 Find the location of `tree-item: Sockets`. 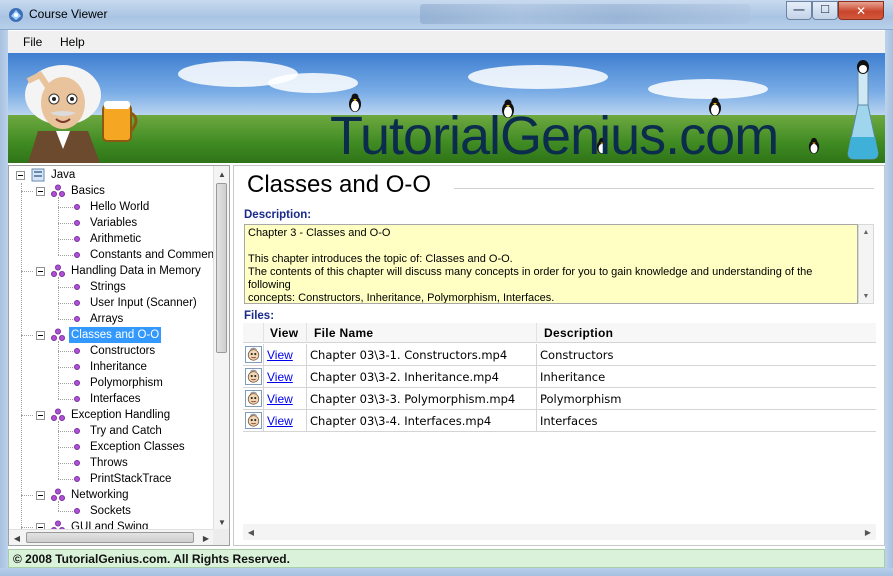

tree-item: Sockets is located at coordinates (111, 511).